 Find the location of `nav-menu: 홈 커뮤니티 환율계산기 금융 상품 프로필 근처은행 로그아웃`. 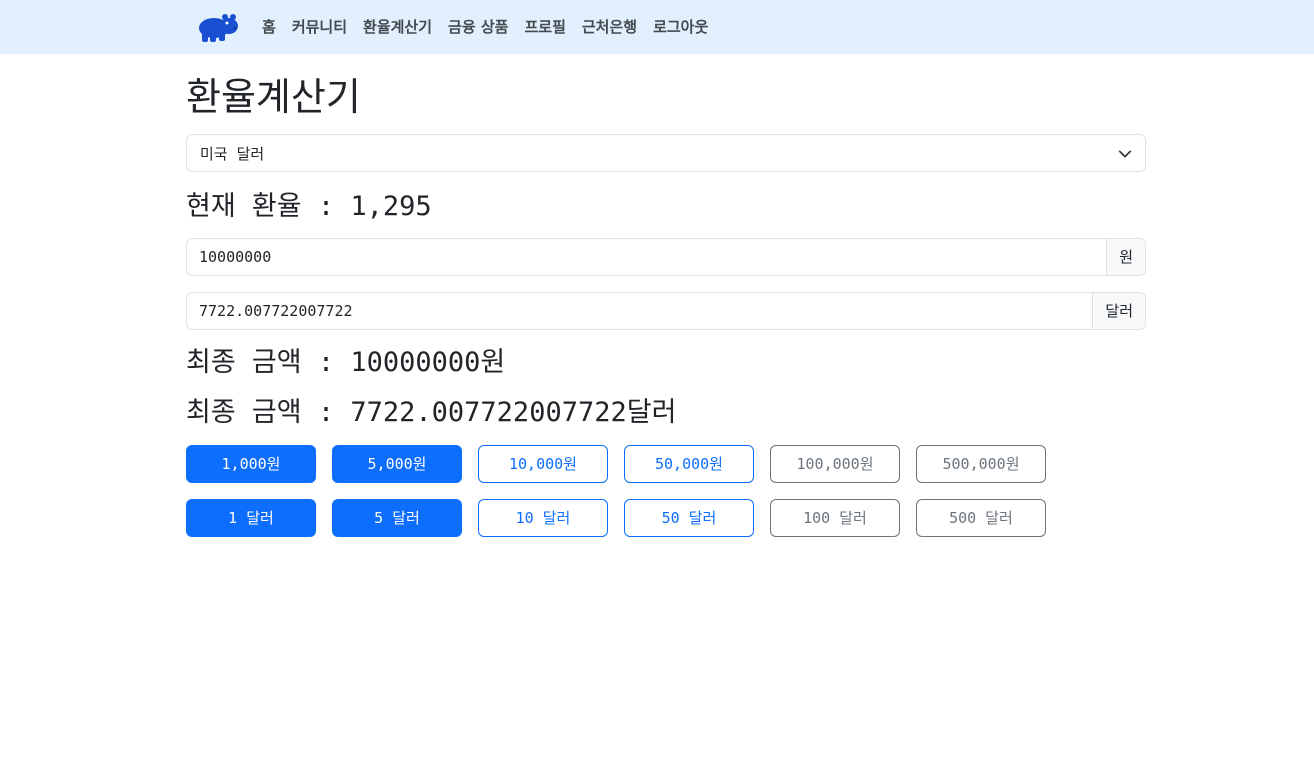

nav-menu: 홈 커뮤니티 환율계산기 금융 상품 프로필 근처은행 로그아웃 is located at coordinates (485, 27).